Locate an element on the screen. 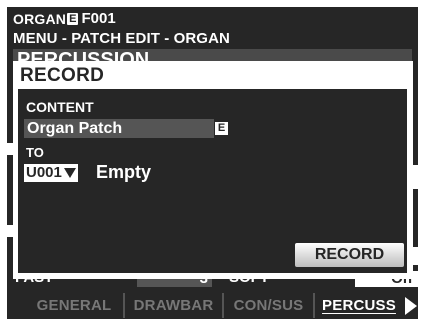 The image size is (425, 326). mode-label: ORGAN is located at coordinates (40, 18).